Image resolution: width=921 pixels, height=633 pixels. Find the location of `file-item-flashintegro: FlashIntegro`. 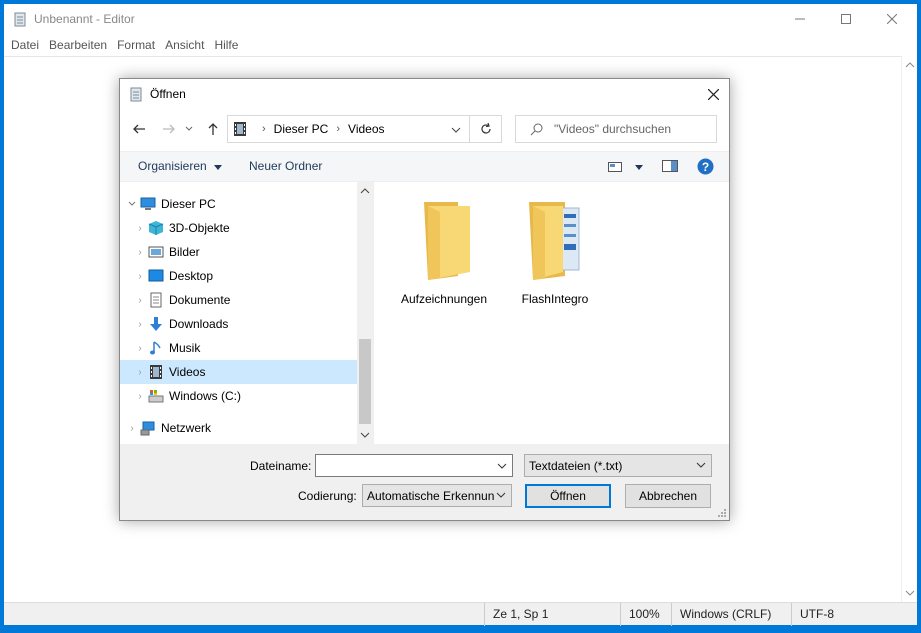

file-item-flashintegro: FlashIntegro is located at coordinates (555, 252).